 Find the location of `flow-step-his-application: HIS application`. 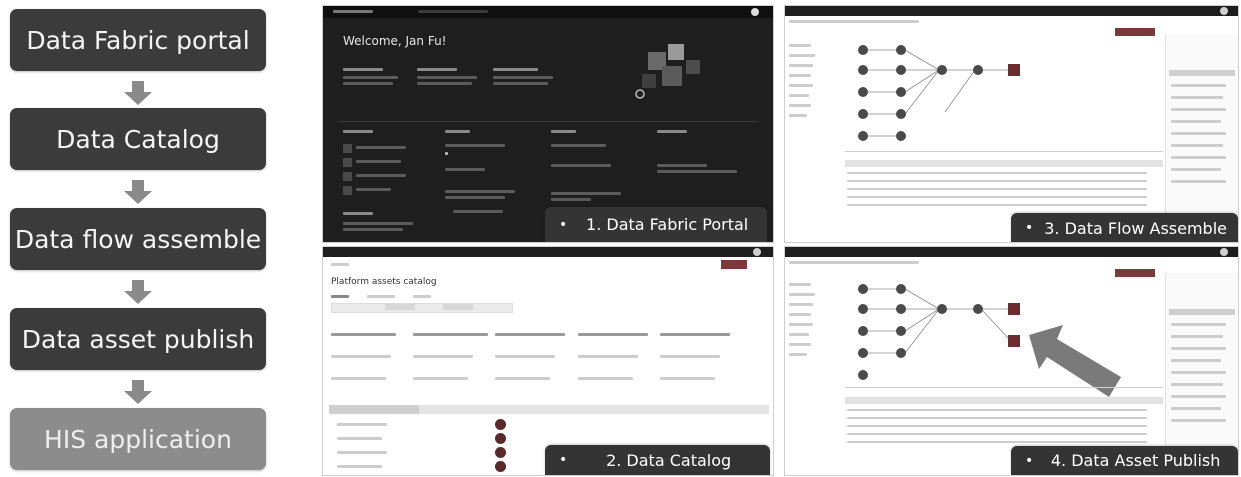

flow-step-his-application: HIS application is located at coordinates (138, 439).